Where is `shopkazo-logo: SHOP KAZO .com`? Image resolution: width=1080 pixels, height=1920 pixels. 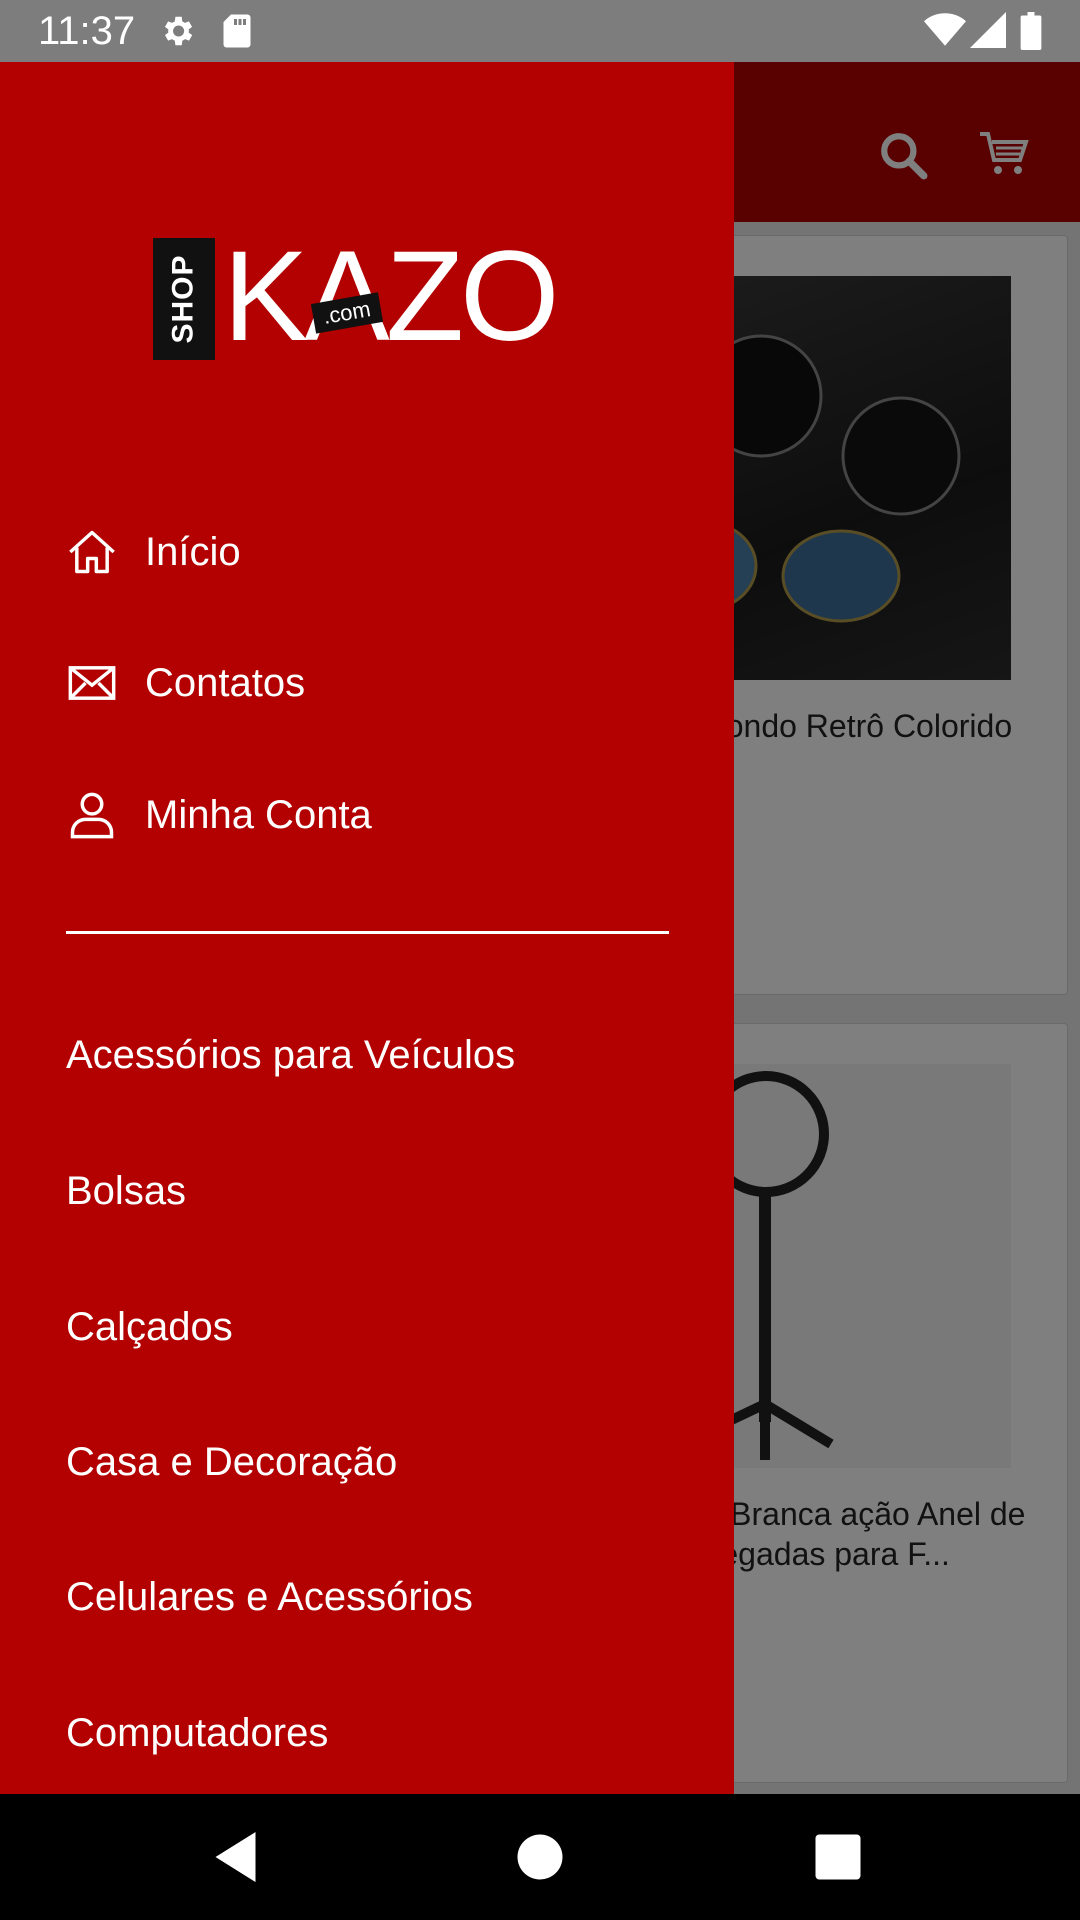 shopkazo-logo: SHOP KAZO .com is located at coordinates (369, 300).